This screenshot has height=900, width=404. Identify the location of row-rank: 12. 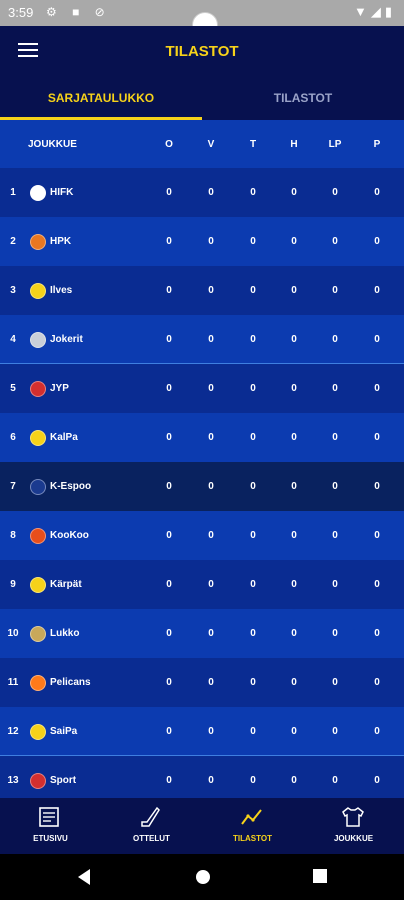
(13, 731).